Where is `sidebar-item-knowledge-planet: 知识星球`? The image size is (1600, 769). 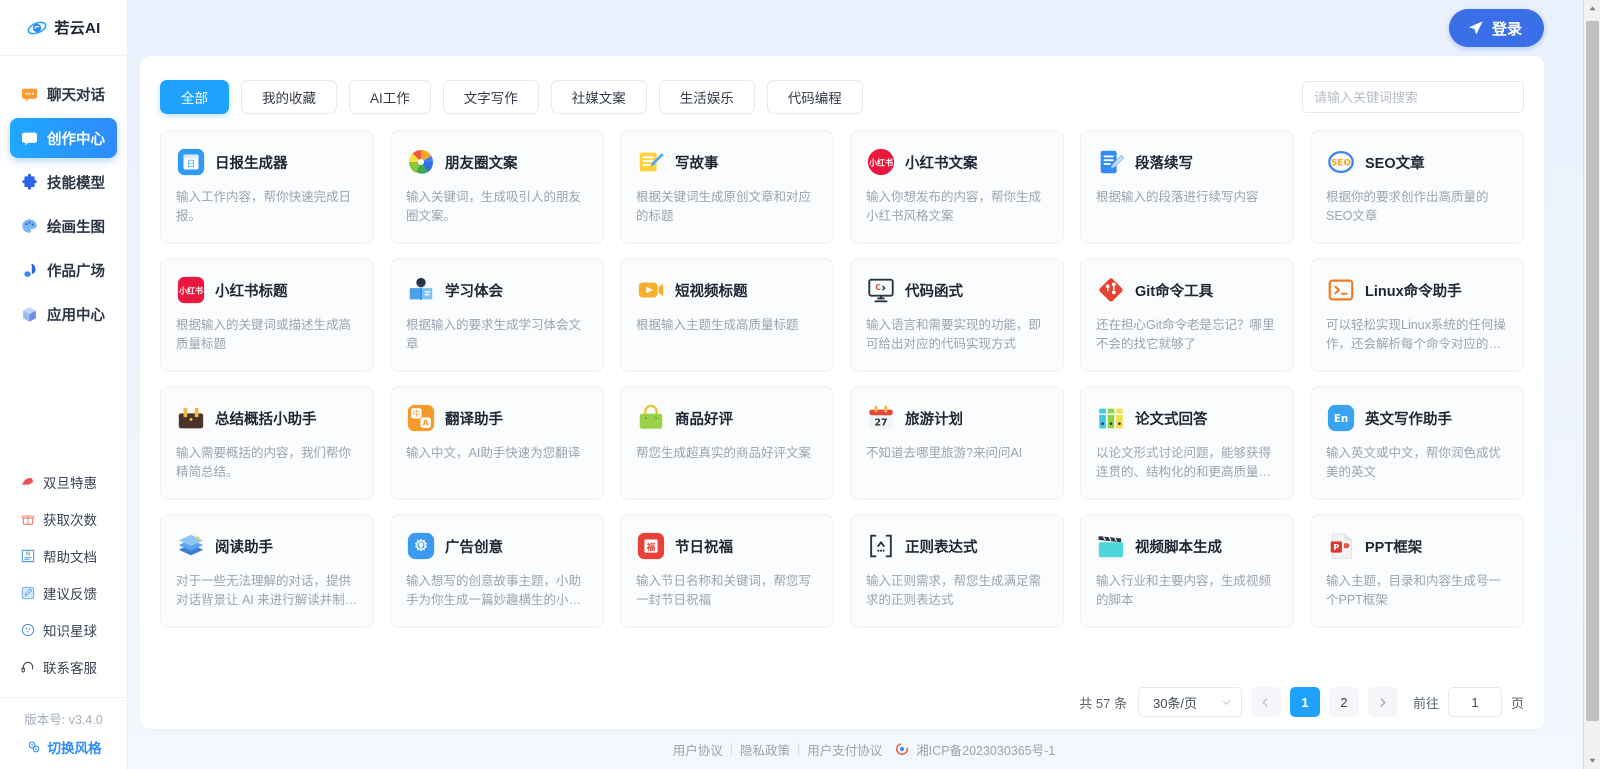
sidebar-item-knowledge-planet: 知识星球 is located at coordinates (63, 630).